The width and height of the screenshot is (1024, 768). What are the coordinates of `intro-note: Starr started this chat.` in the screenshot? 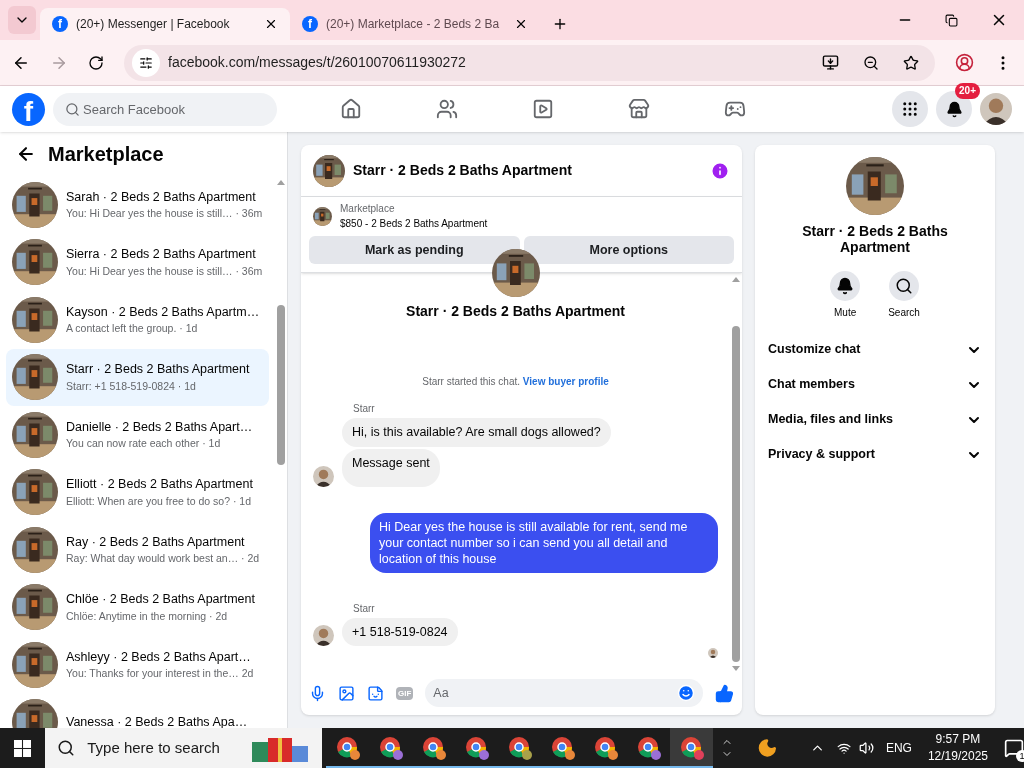 It's located at (471, 381).